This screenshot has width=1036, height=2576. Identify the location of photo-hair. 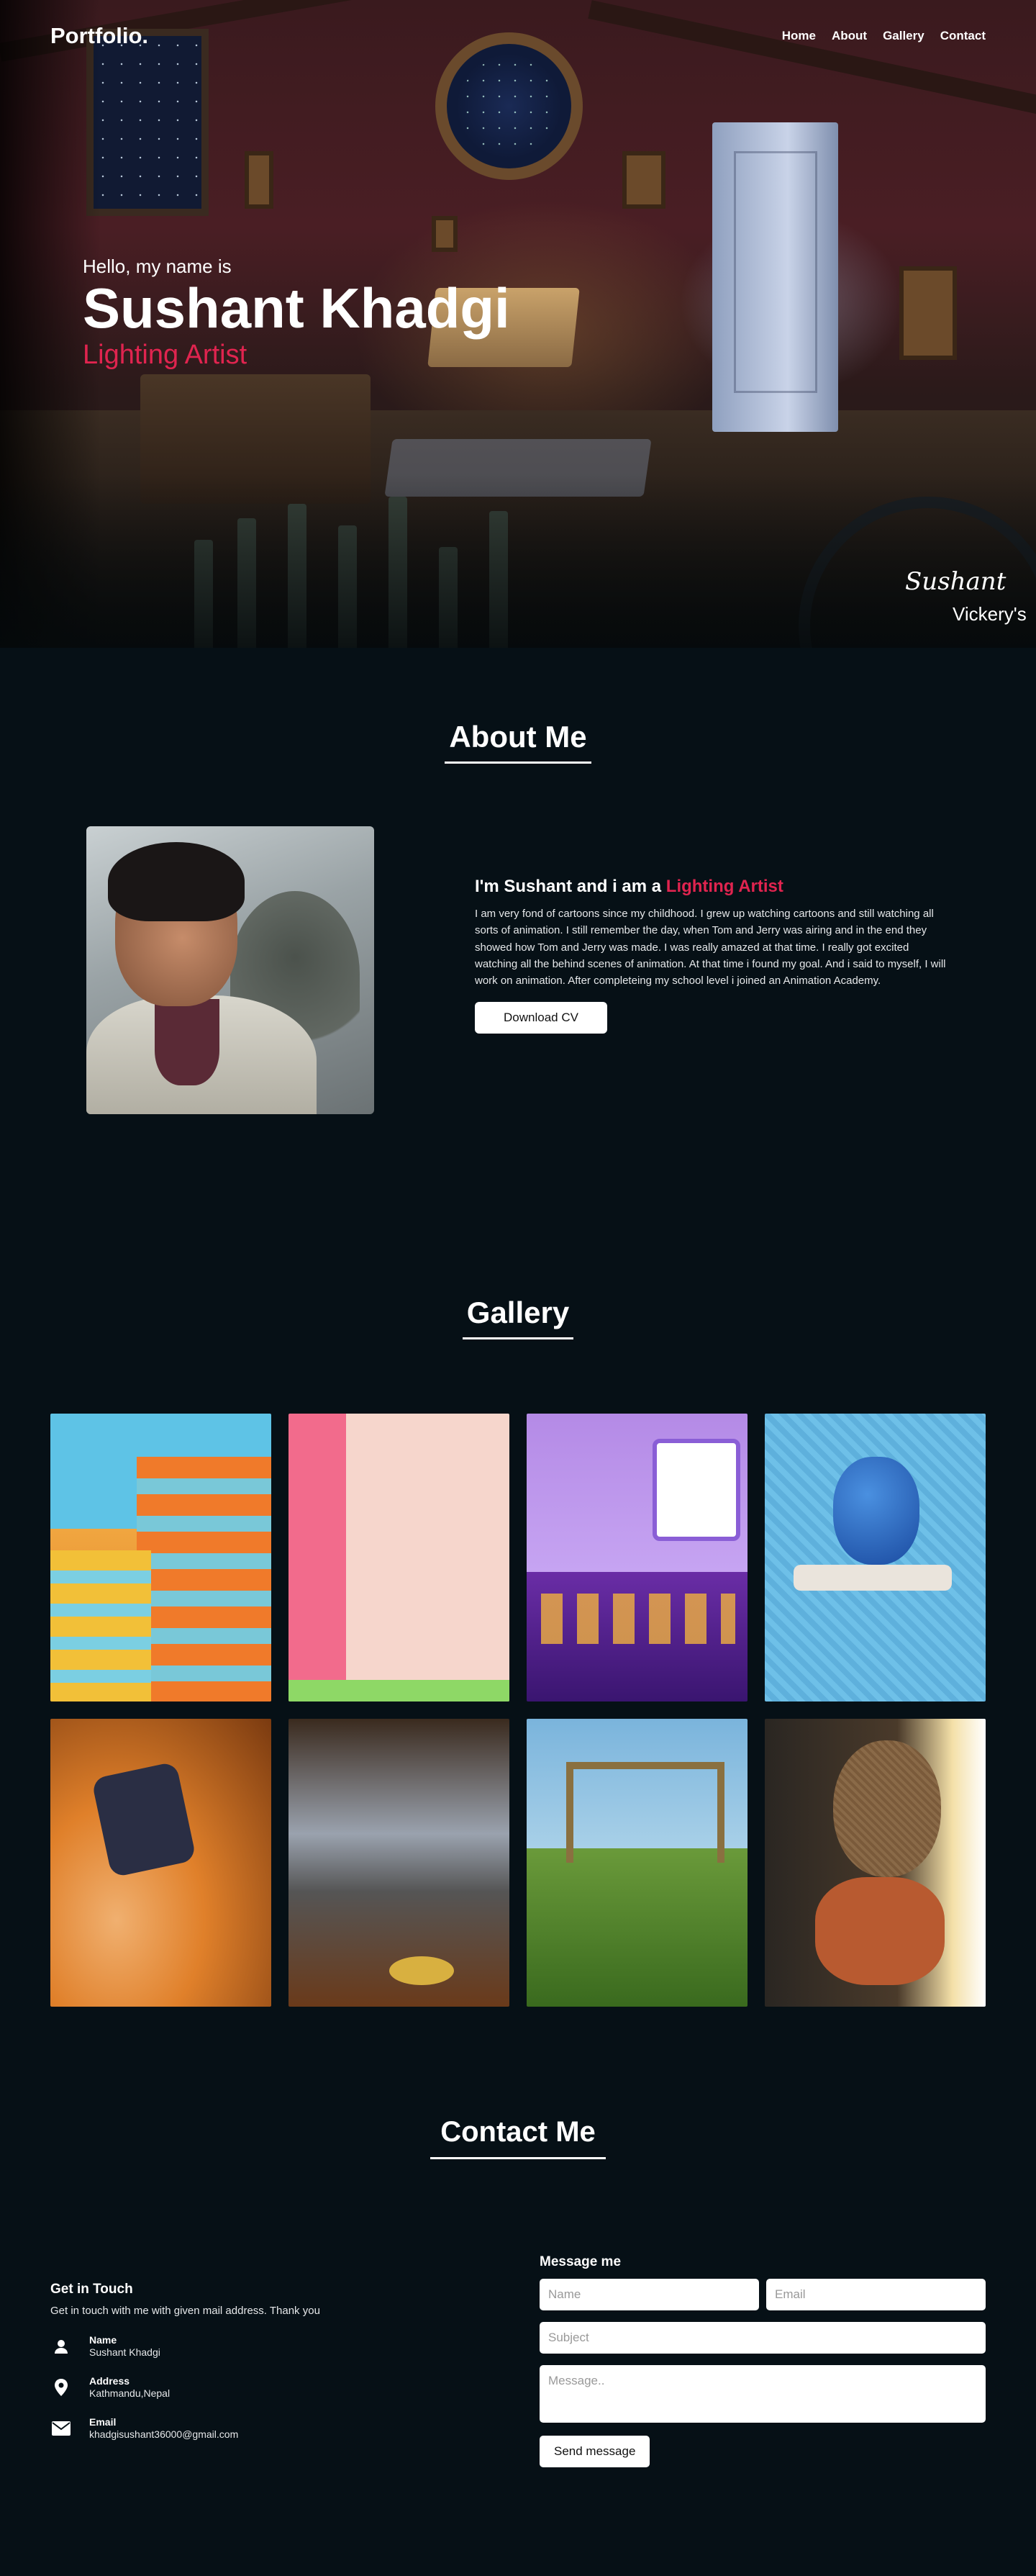
(177, 882).